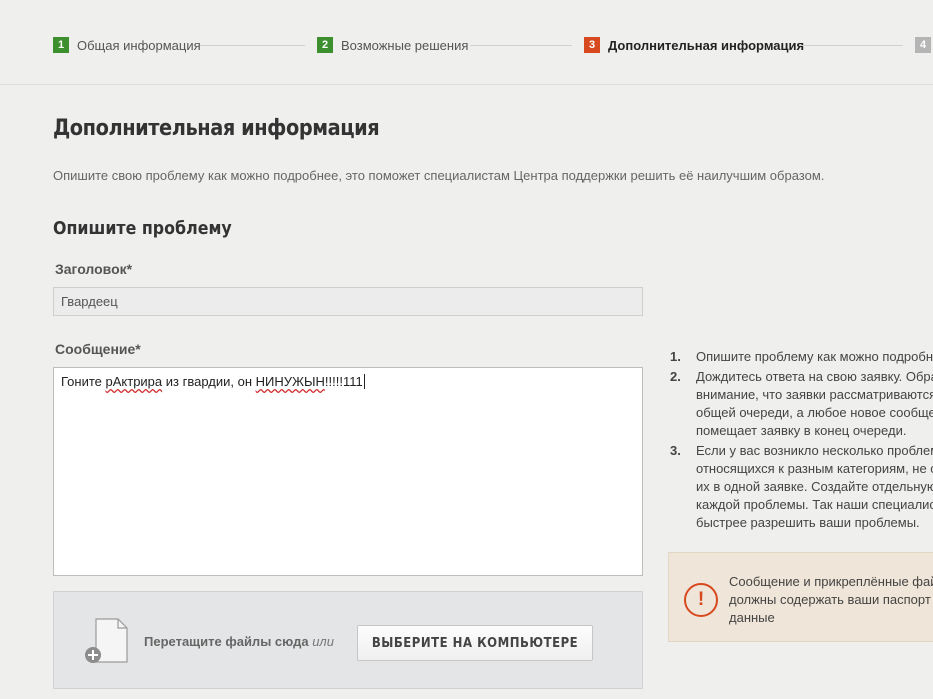  I want to click on step-label: Возможные решения, so click(405, 45).